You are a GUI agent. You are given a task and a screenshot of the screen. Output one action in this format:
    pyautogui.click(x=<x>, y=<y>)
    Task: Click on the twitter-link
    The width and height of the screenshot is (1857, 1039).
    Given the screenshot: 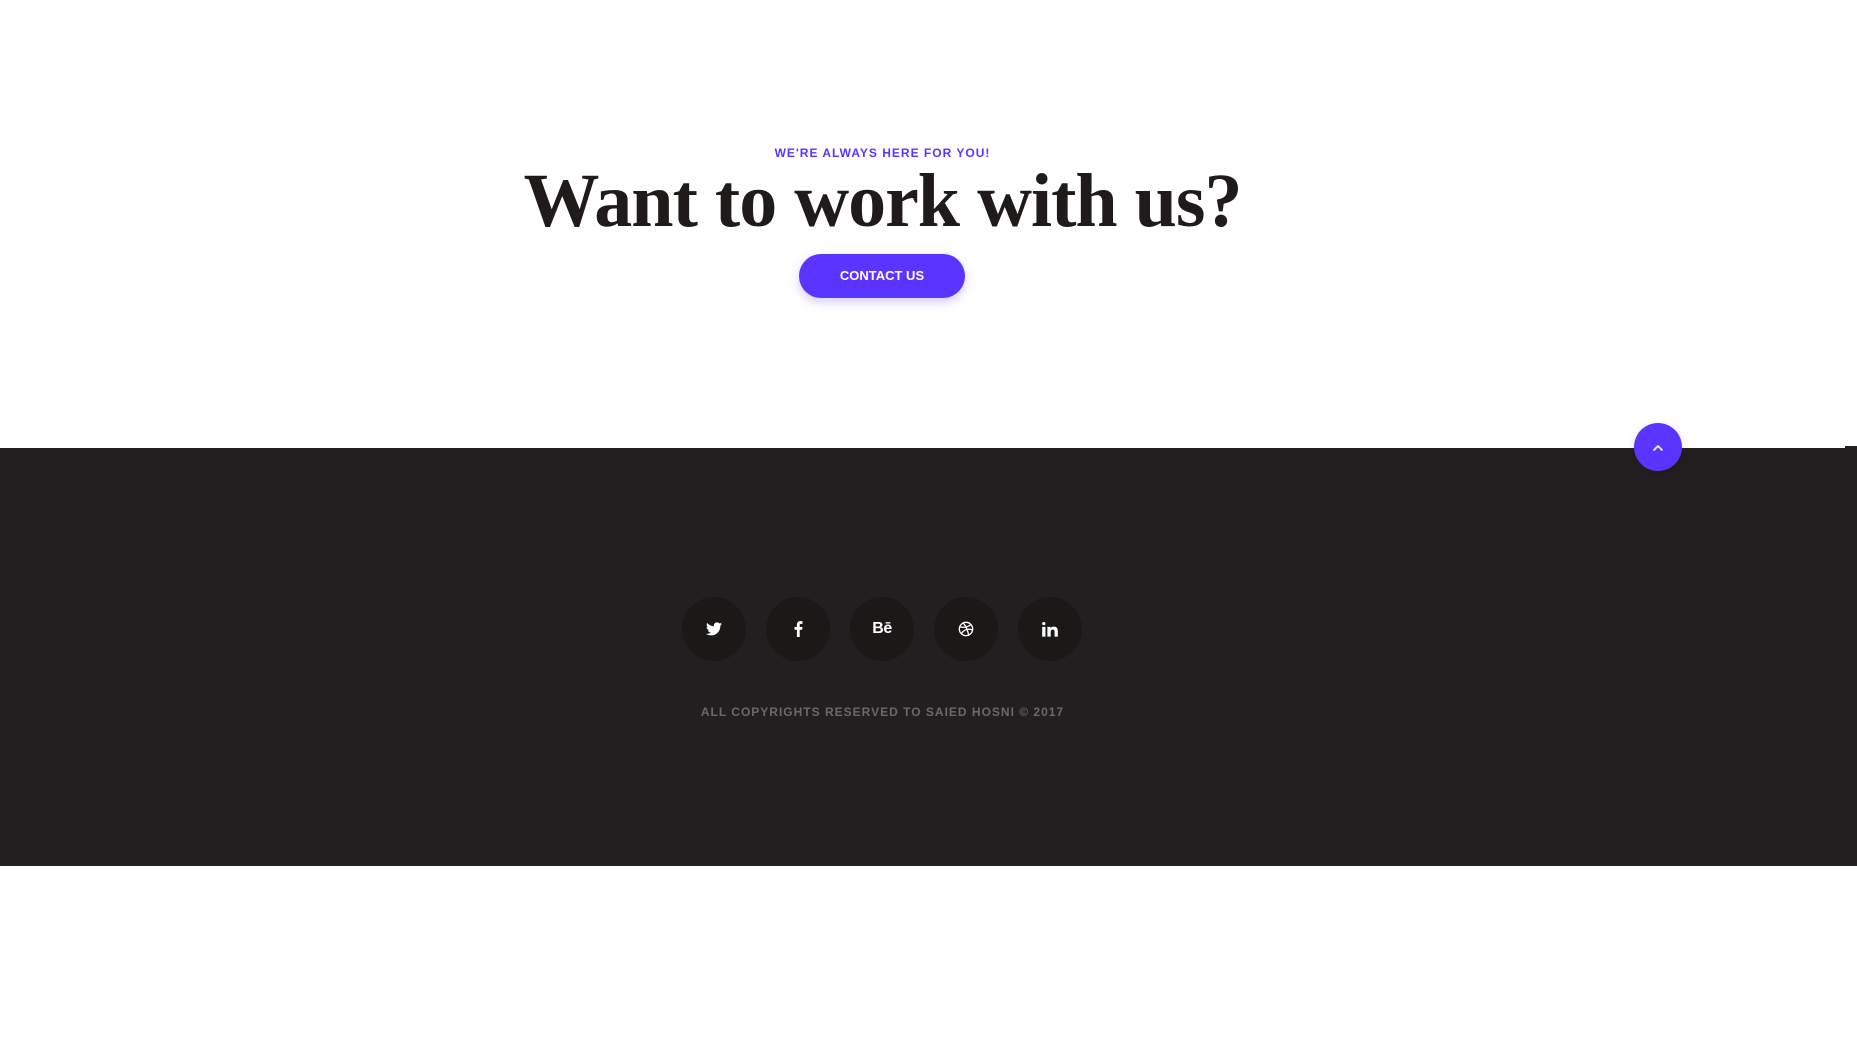 What is the action you would take?
    pyautogui.click(x=714, y=629)
    